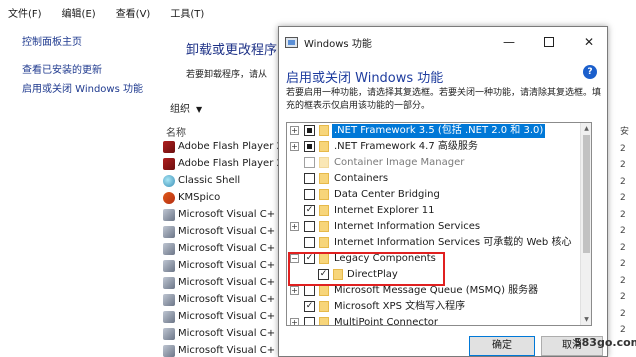 This screenshot has width=636, height=357. What do you see at coordinates (228, 146) in the screenshot?
I see `program-name: Adobe Flash Player 2` at bounding box center [228, 146].